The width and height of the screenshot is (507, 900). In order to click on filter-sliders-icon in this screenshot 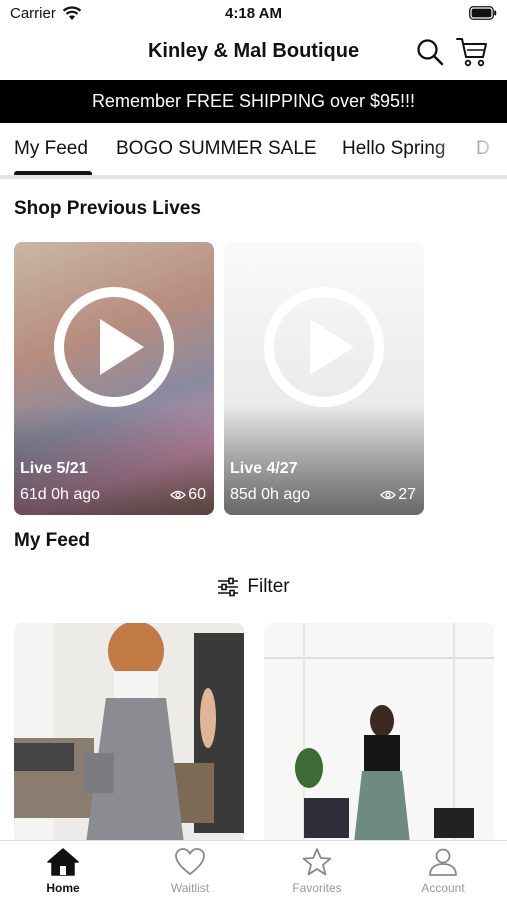, I will do `click(228, 587)`.